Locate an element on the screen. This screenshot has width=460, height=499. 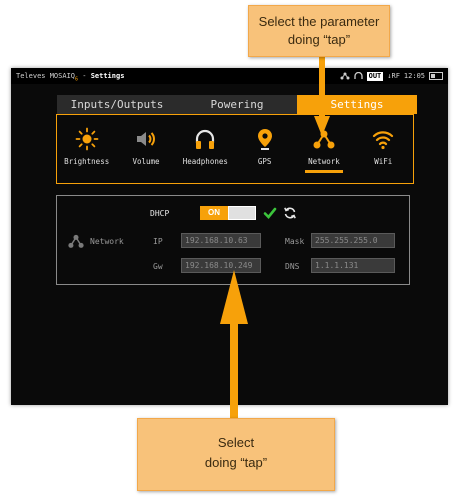
ip-label: IP is located at coordinates (158, 241).